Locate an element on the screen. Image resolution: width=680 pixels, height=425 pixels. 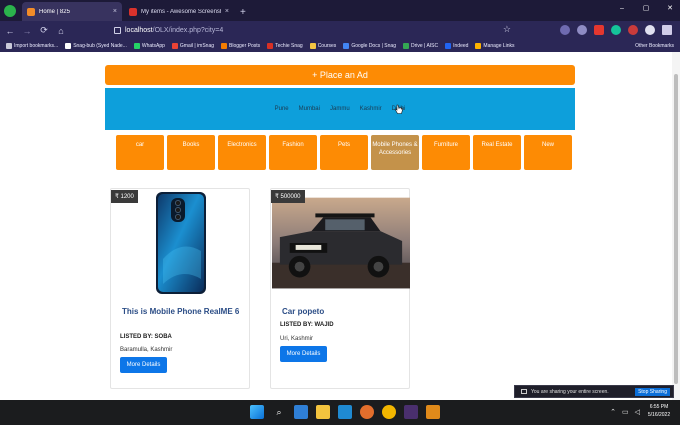
browser-toolbar: ← → ⟳ ⌂ localhost/OLX/index.php?city=4 ☆ is located at coordinates (340, 30).